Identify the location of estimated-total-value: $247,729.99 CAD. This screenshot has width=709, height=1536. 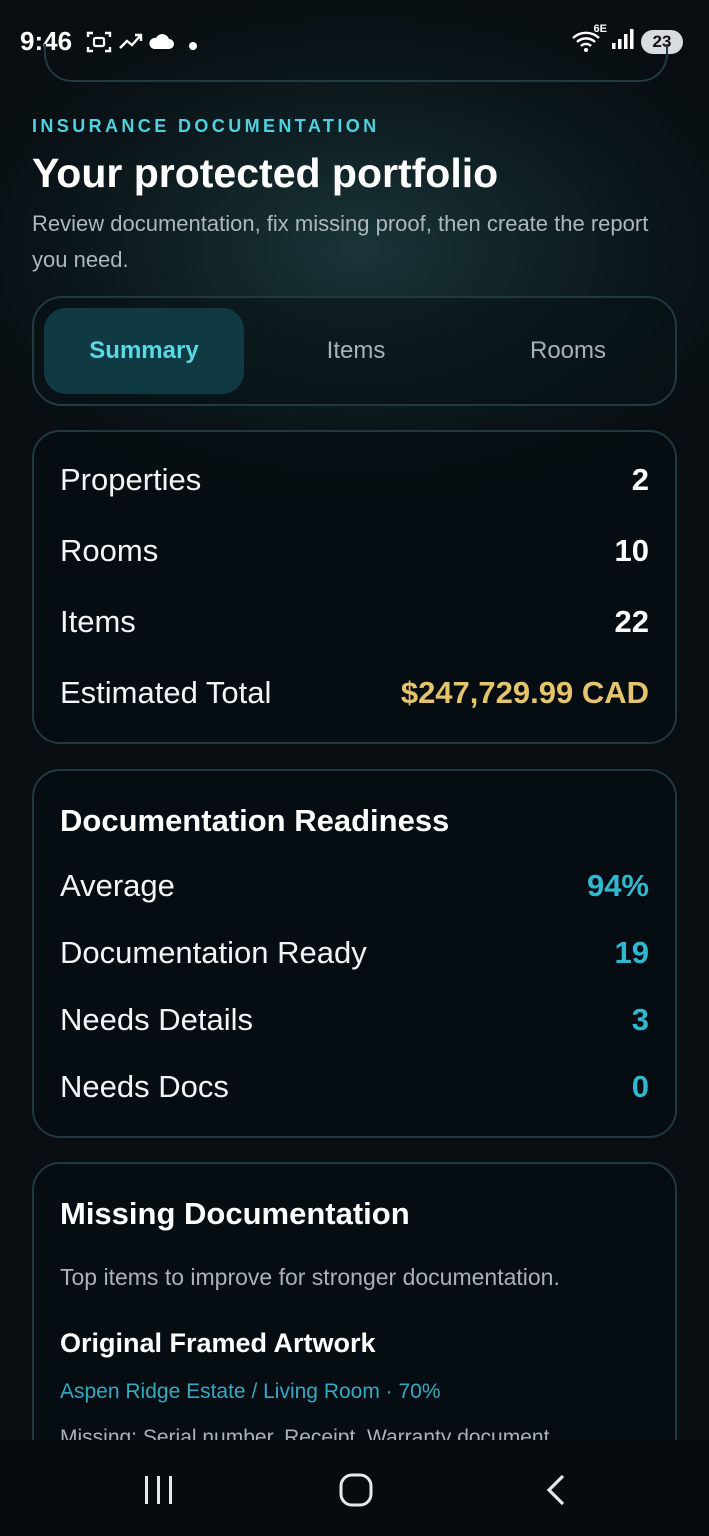
(524, 692).